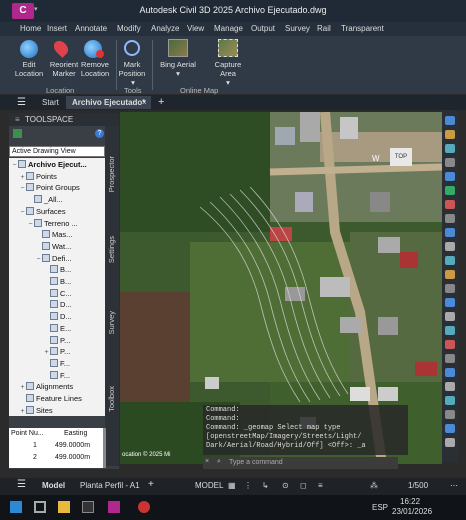  I want to click on close-icon: ×, so click(144, 102).